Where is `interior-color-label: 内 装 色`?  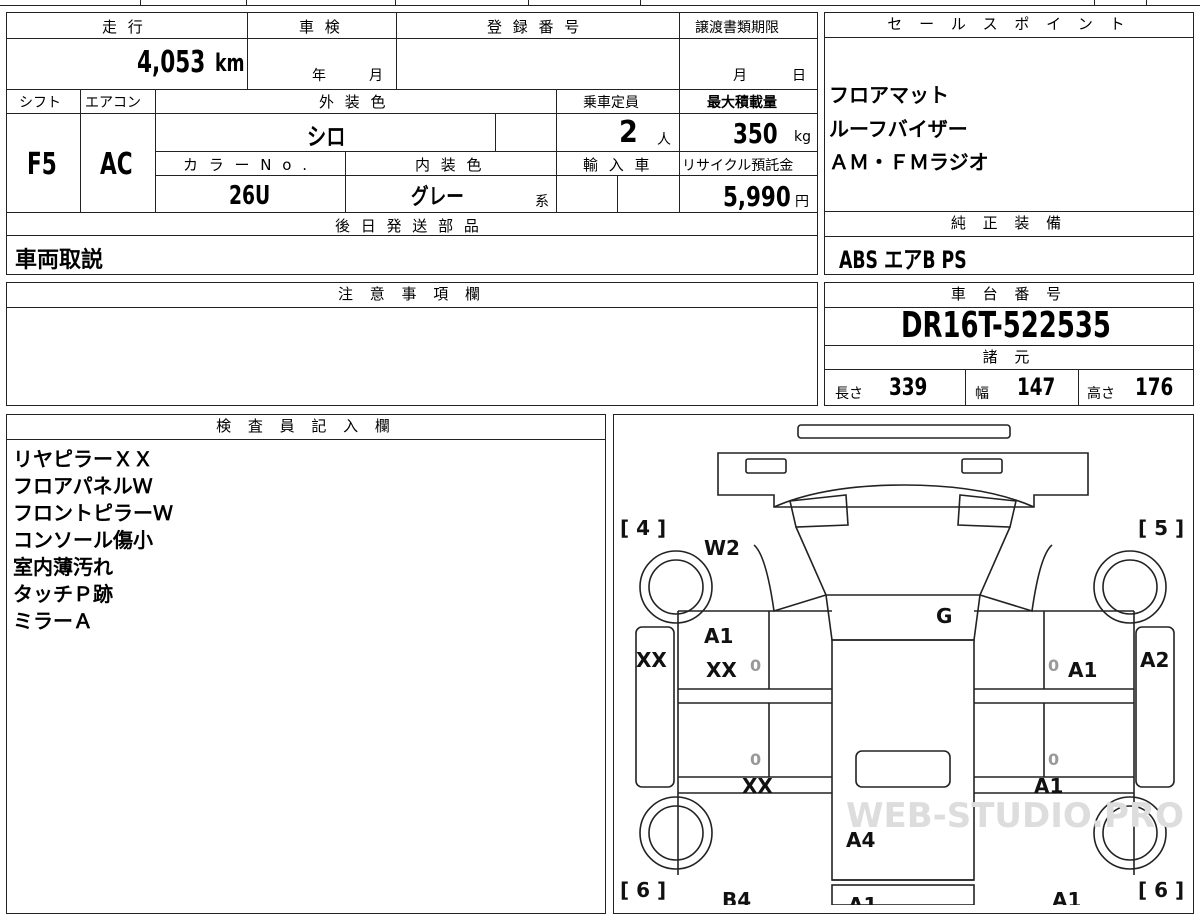 interior-color-label: 内 装 色 is located at coordinates (450, 165).